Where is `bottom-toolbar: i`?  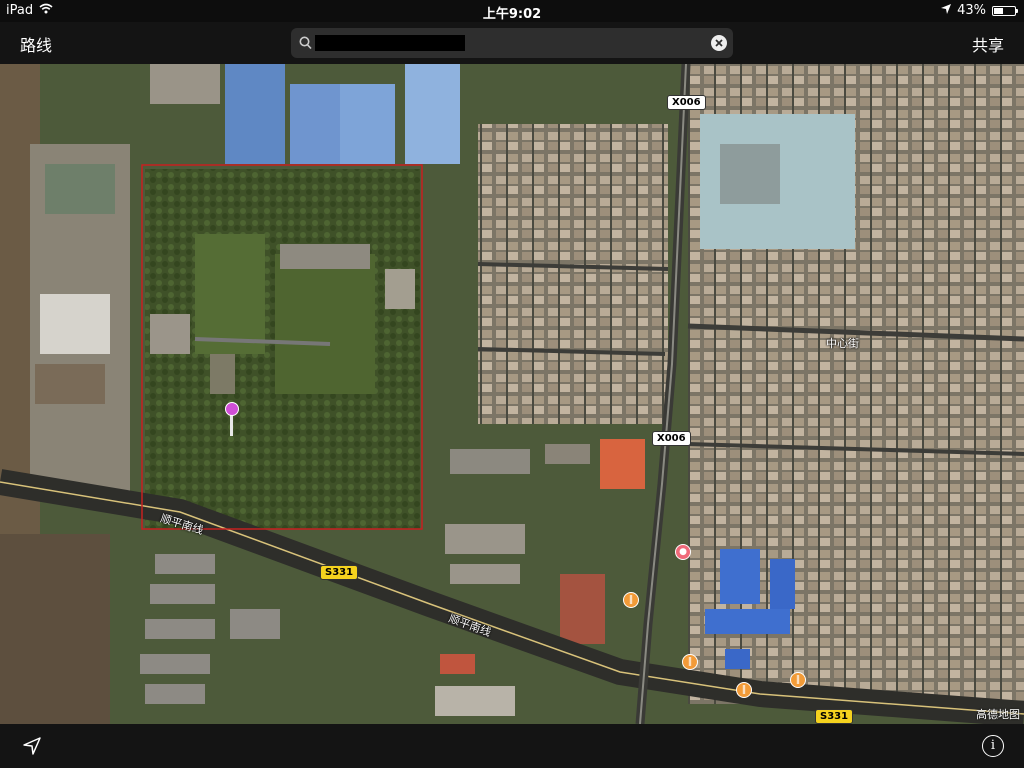 bottom-toolbar: i is located at coordinates (512, 746).